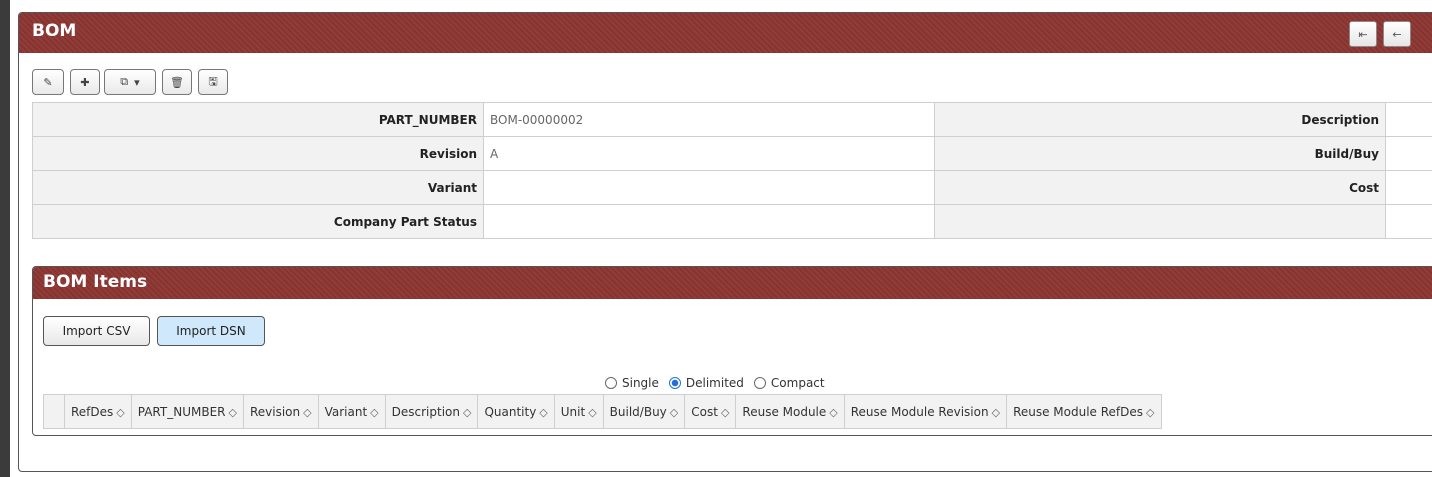 The image size is (1432, 477). I want to click on pencil-icon: ✎, so click(48, 82).